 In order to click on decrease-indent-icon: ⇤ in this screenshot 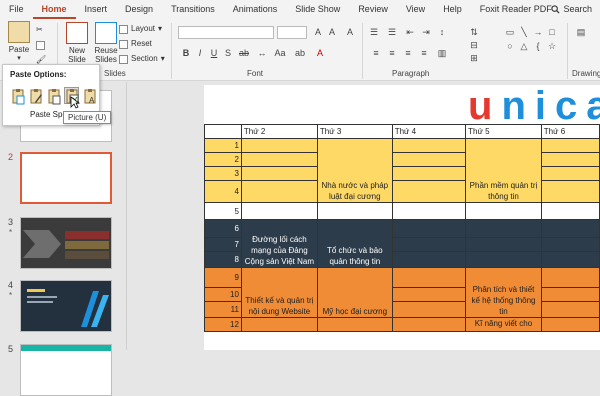, I will do `click(410, 32)`.